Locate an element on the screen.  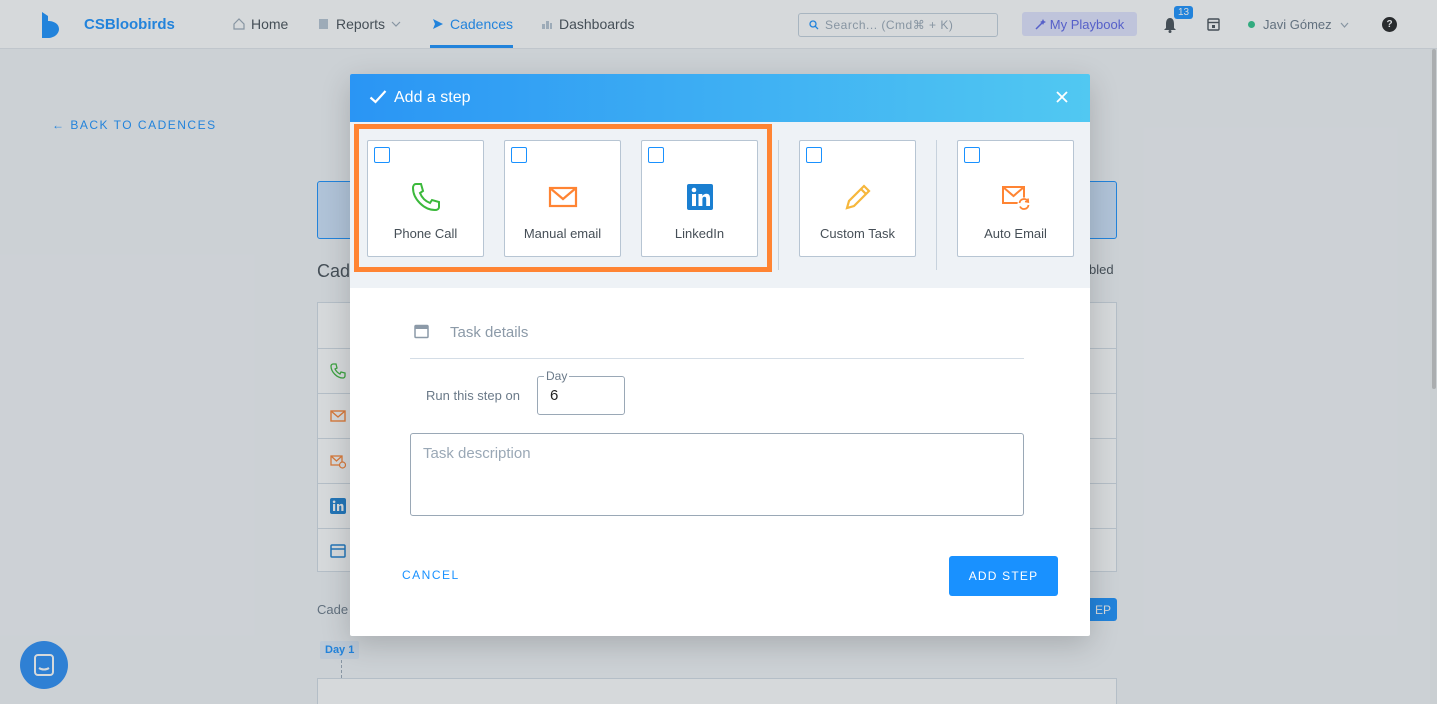
day-field-legend: Day is located at coordinates (557, 376).